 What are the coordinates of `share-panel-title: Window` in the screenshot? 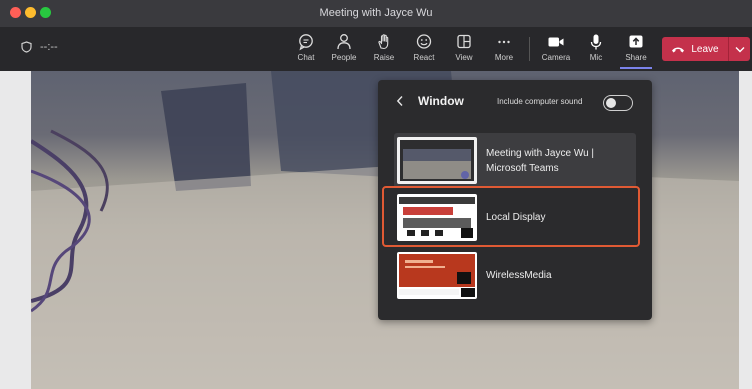 It's located at (441, 101).